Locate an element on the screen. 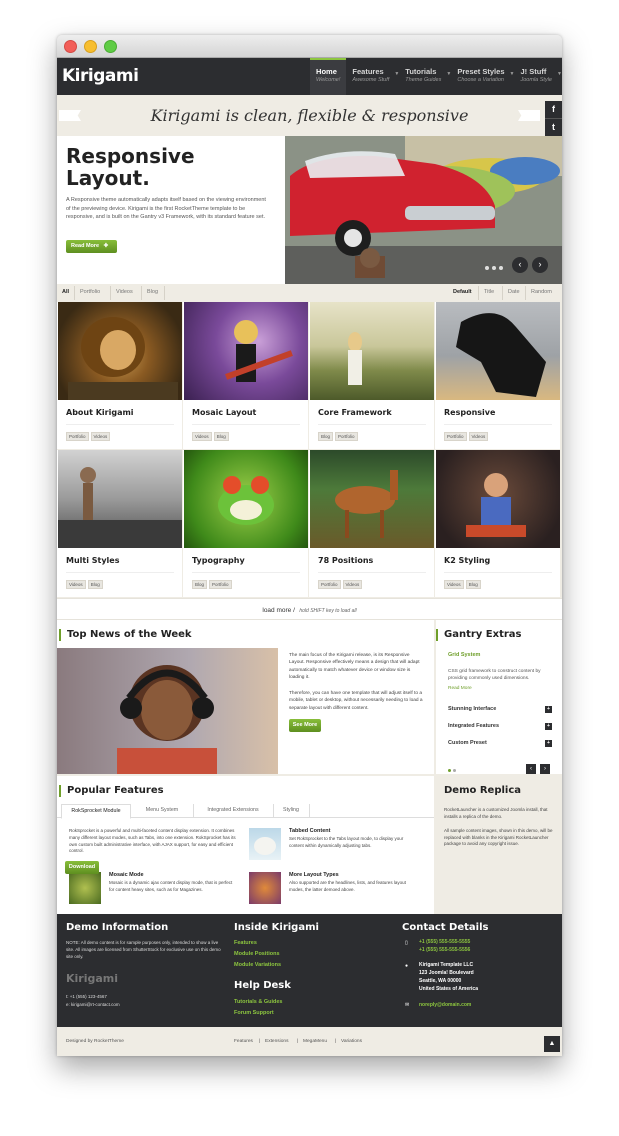 The height and width of the screenshot is (1136, 619). grid-item-title: About Kirigami is located at coordinates (100, 412).